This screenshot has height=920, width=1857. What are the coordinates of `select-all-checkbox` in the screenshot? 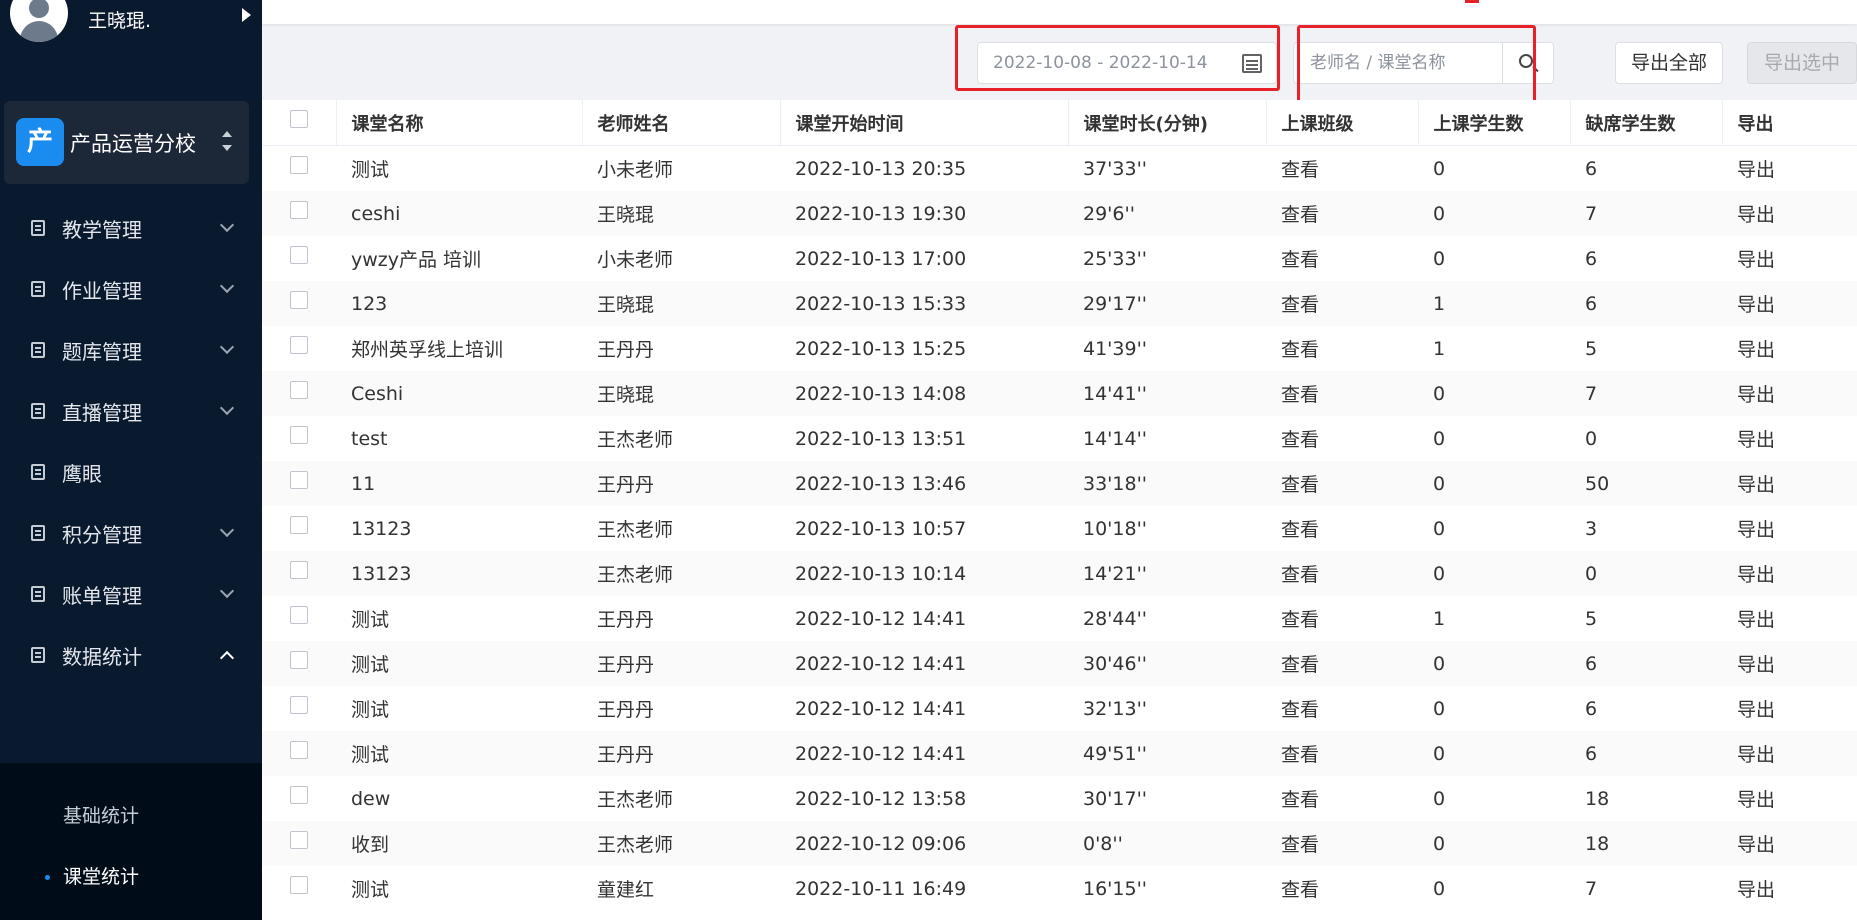 It's located at (298, 119).